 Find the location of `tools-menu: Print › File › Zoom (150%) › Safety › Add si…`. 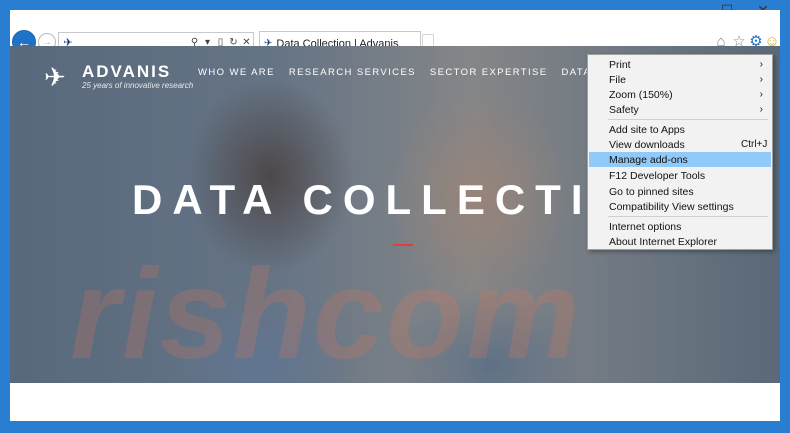

tools-menu: Print › File › Zoom (150%) › Safety › Add si… is located at coordinates (680, 152).